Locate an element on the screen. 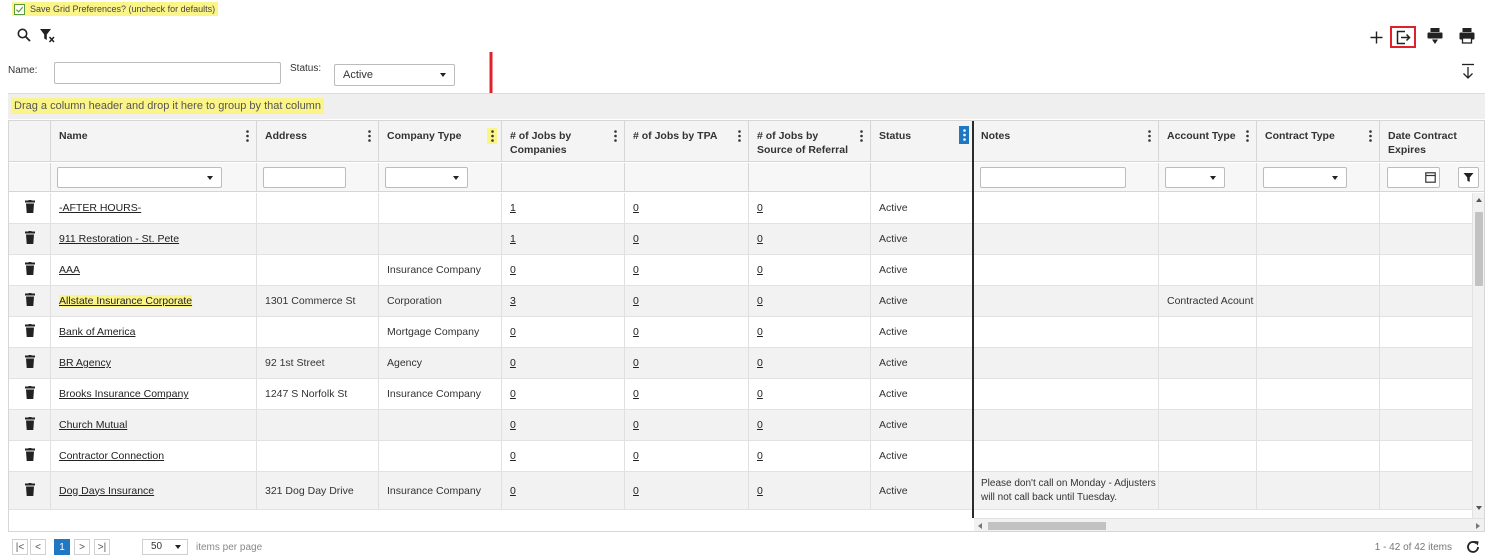 The height and width of the screenshot is (560, 1492). clear-filter-icon is located at coordinates (48, 36).